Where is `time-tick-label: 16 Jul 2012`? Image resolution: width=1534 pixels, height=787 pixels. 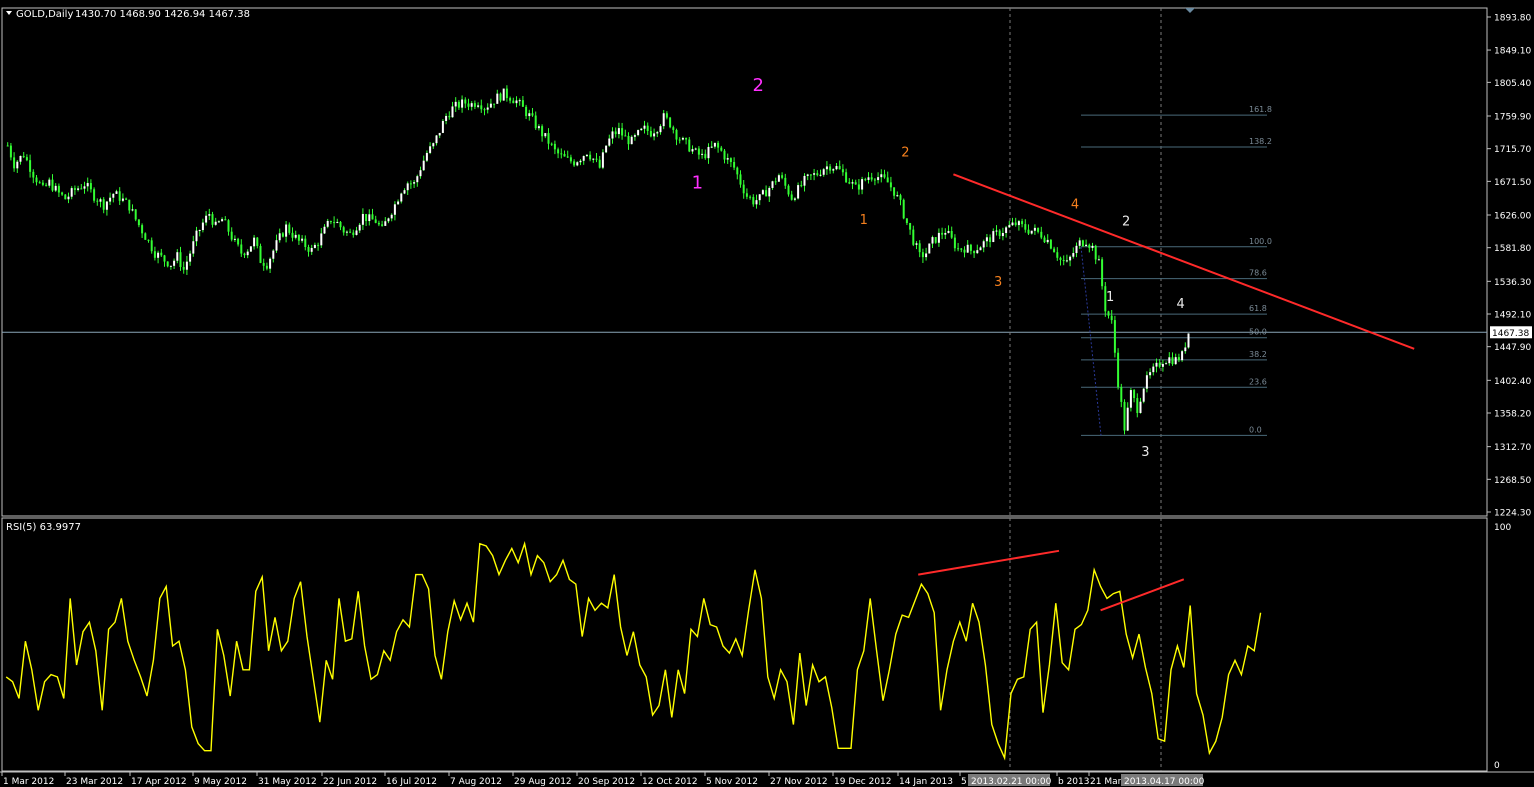 time-tick-label: 16 Jul 2012 is located at coordinates (411, 782).